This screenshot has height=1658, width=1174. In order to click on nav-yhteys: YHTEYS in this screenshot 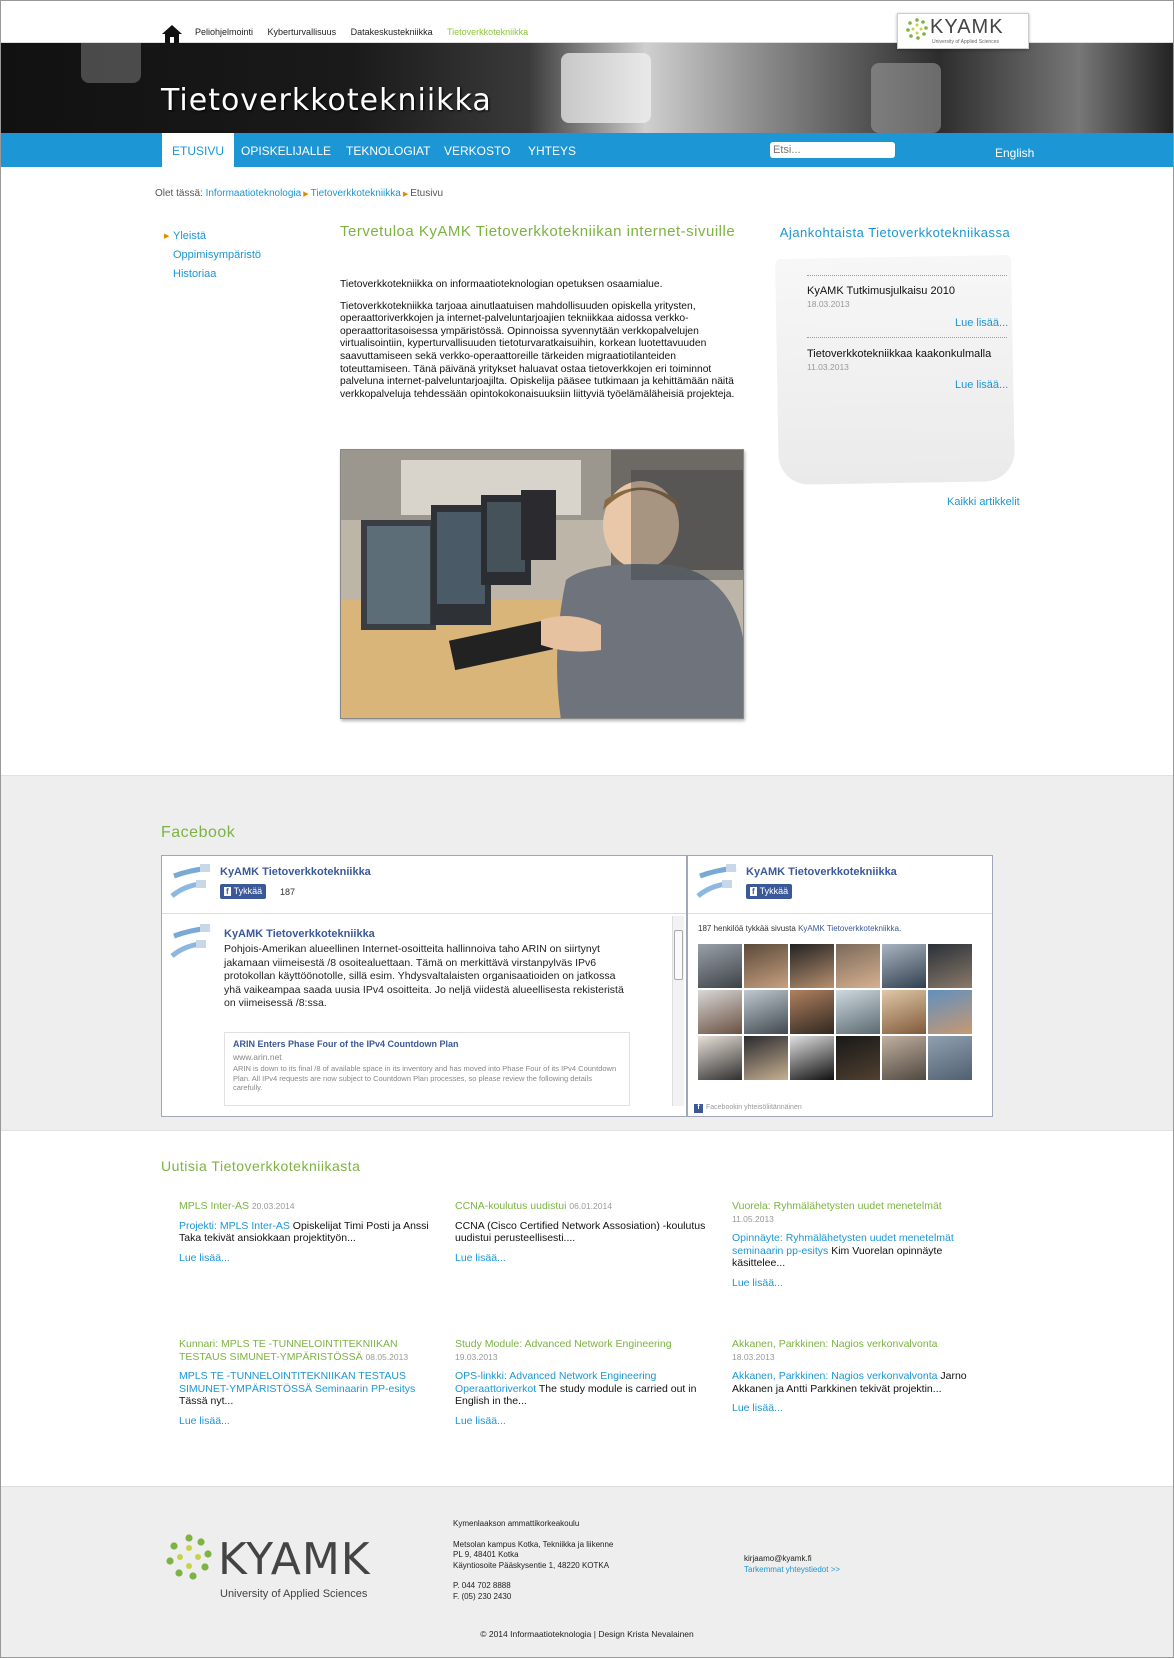, I will do `click(552, 151)`.